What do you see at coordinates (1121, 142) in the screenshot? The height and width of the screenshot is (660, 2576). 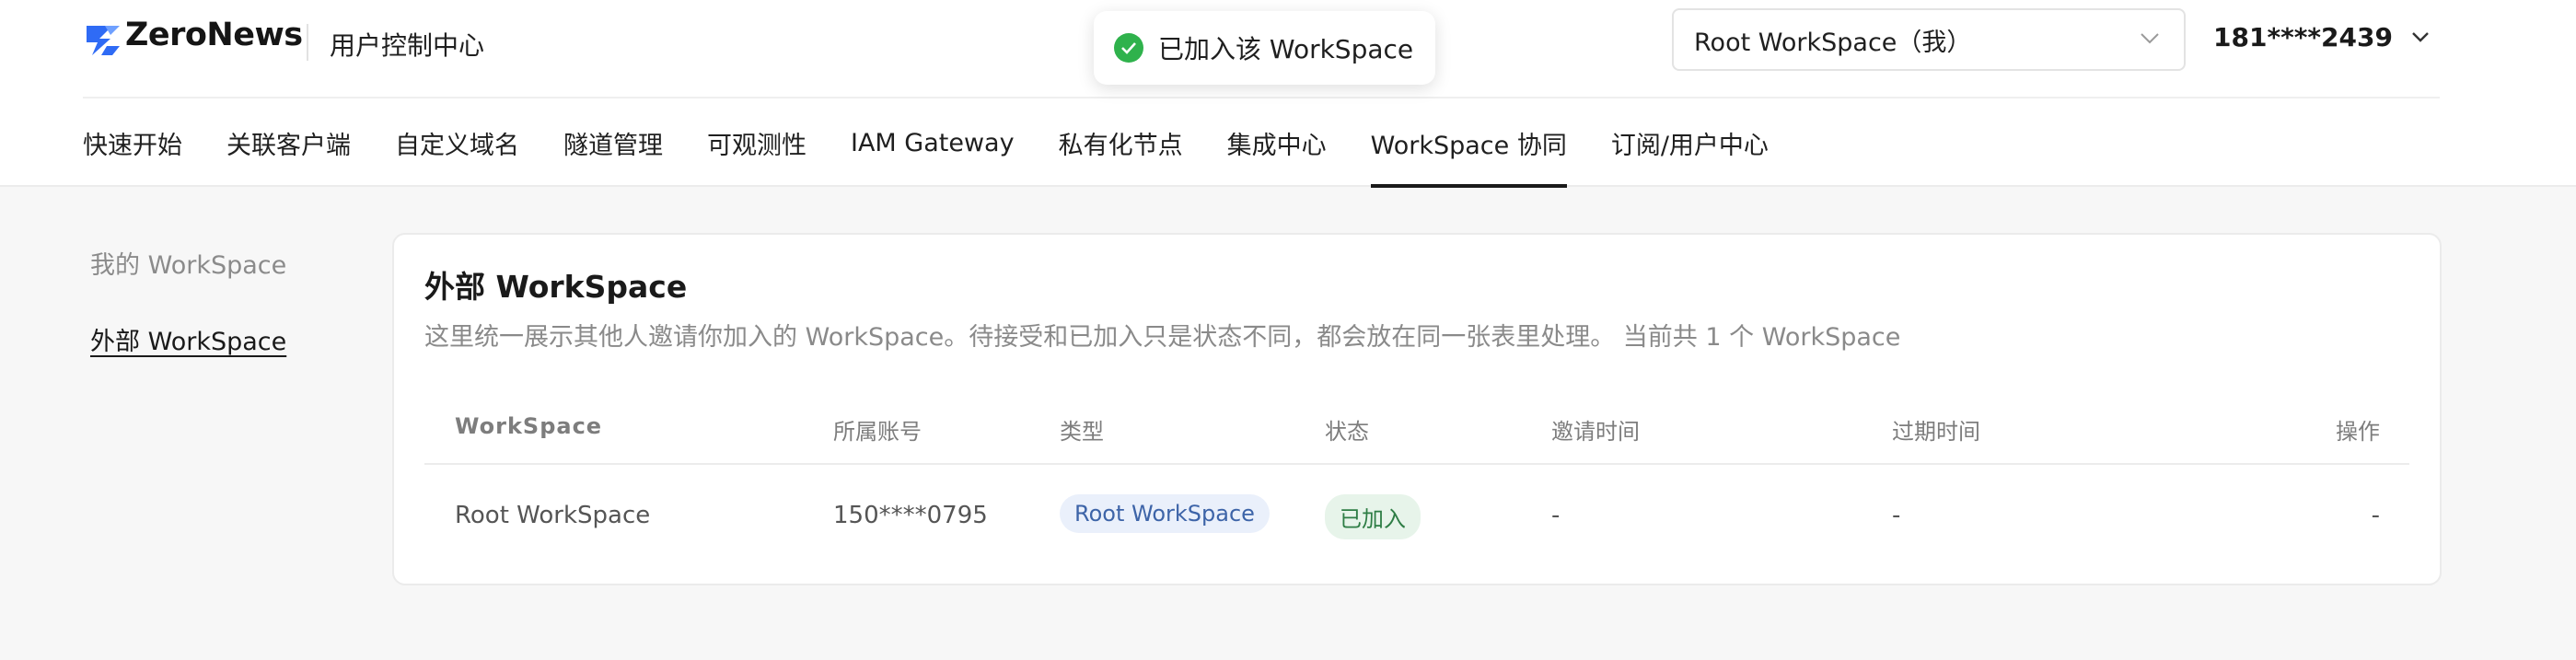 I see `nav-item-private-nodes: 私有化节点` at bounding box center [1121, 142].